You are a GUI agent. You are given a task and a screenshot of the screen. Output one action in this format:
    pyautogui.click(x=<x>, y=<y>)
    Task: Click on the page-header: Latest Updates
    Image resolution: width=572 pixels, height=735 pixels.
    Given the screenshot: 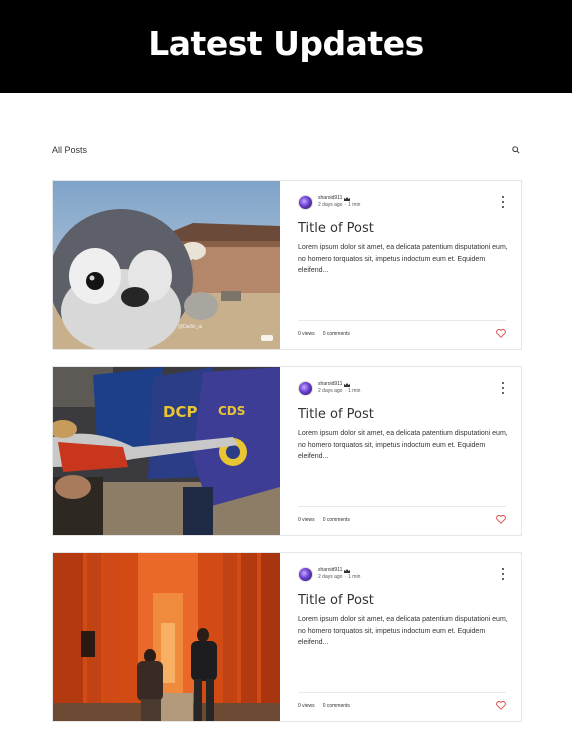 What is the action you would take?
    pyautogui.click(x=286, y=46)
    